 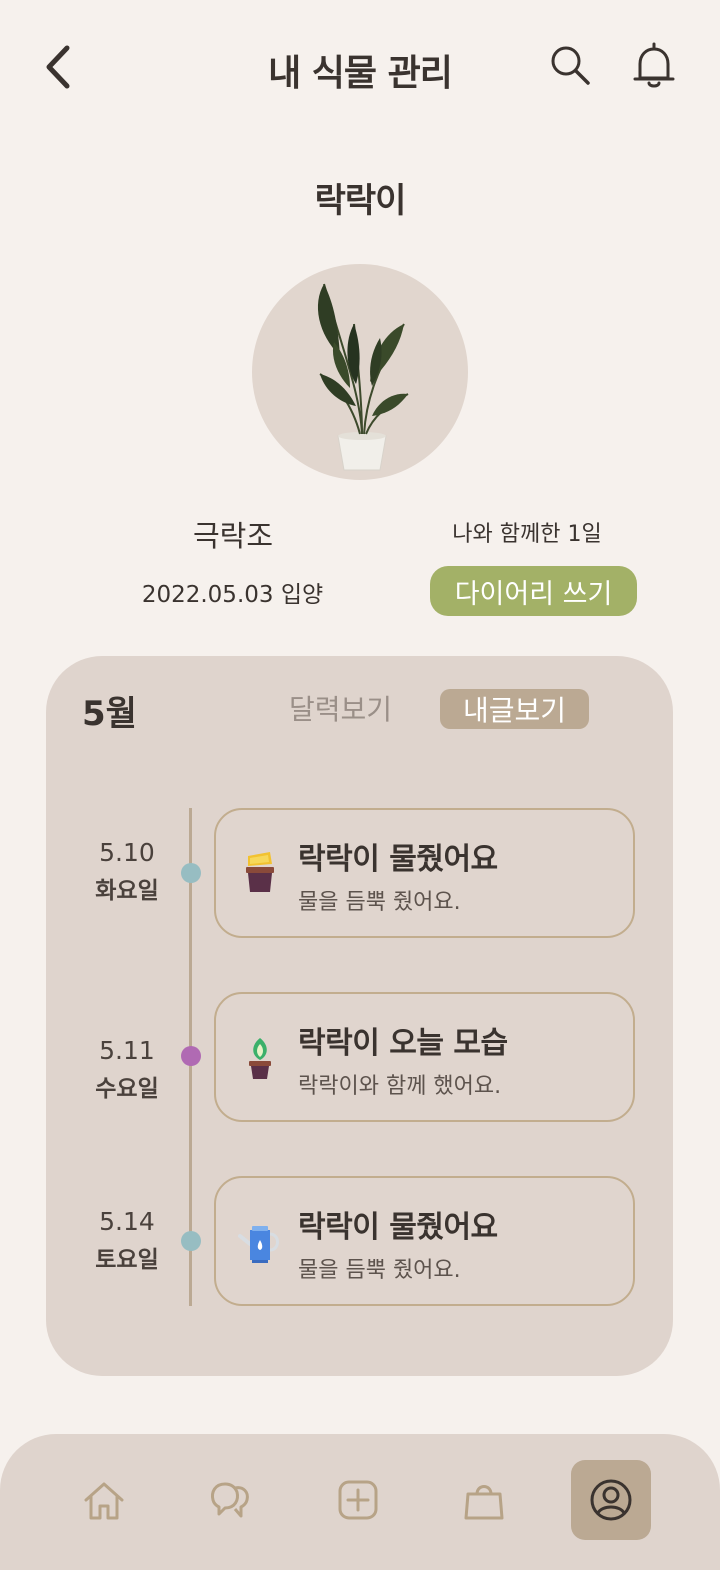 What do you see at coordinates (127, 1260) in the screenshot?
I see `entry-weekday: 토요일` at bounding box center [127, 1260].